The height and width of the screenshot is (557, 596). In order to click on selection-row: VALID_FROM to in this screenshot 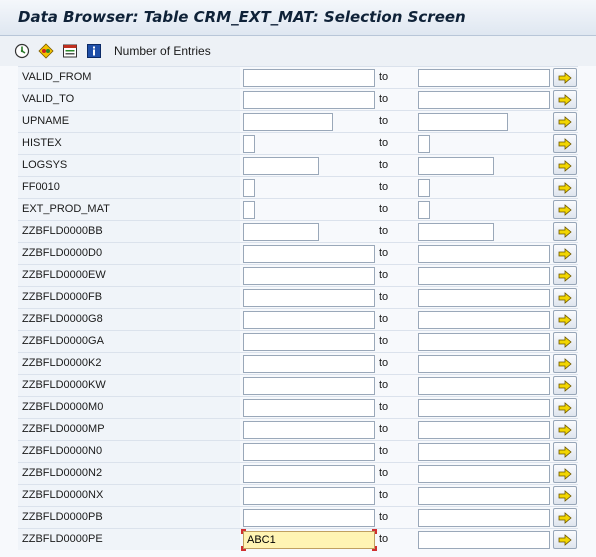, I will do `click(298, 77)`.